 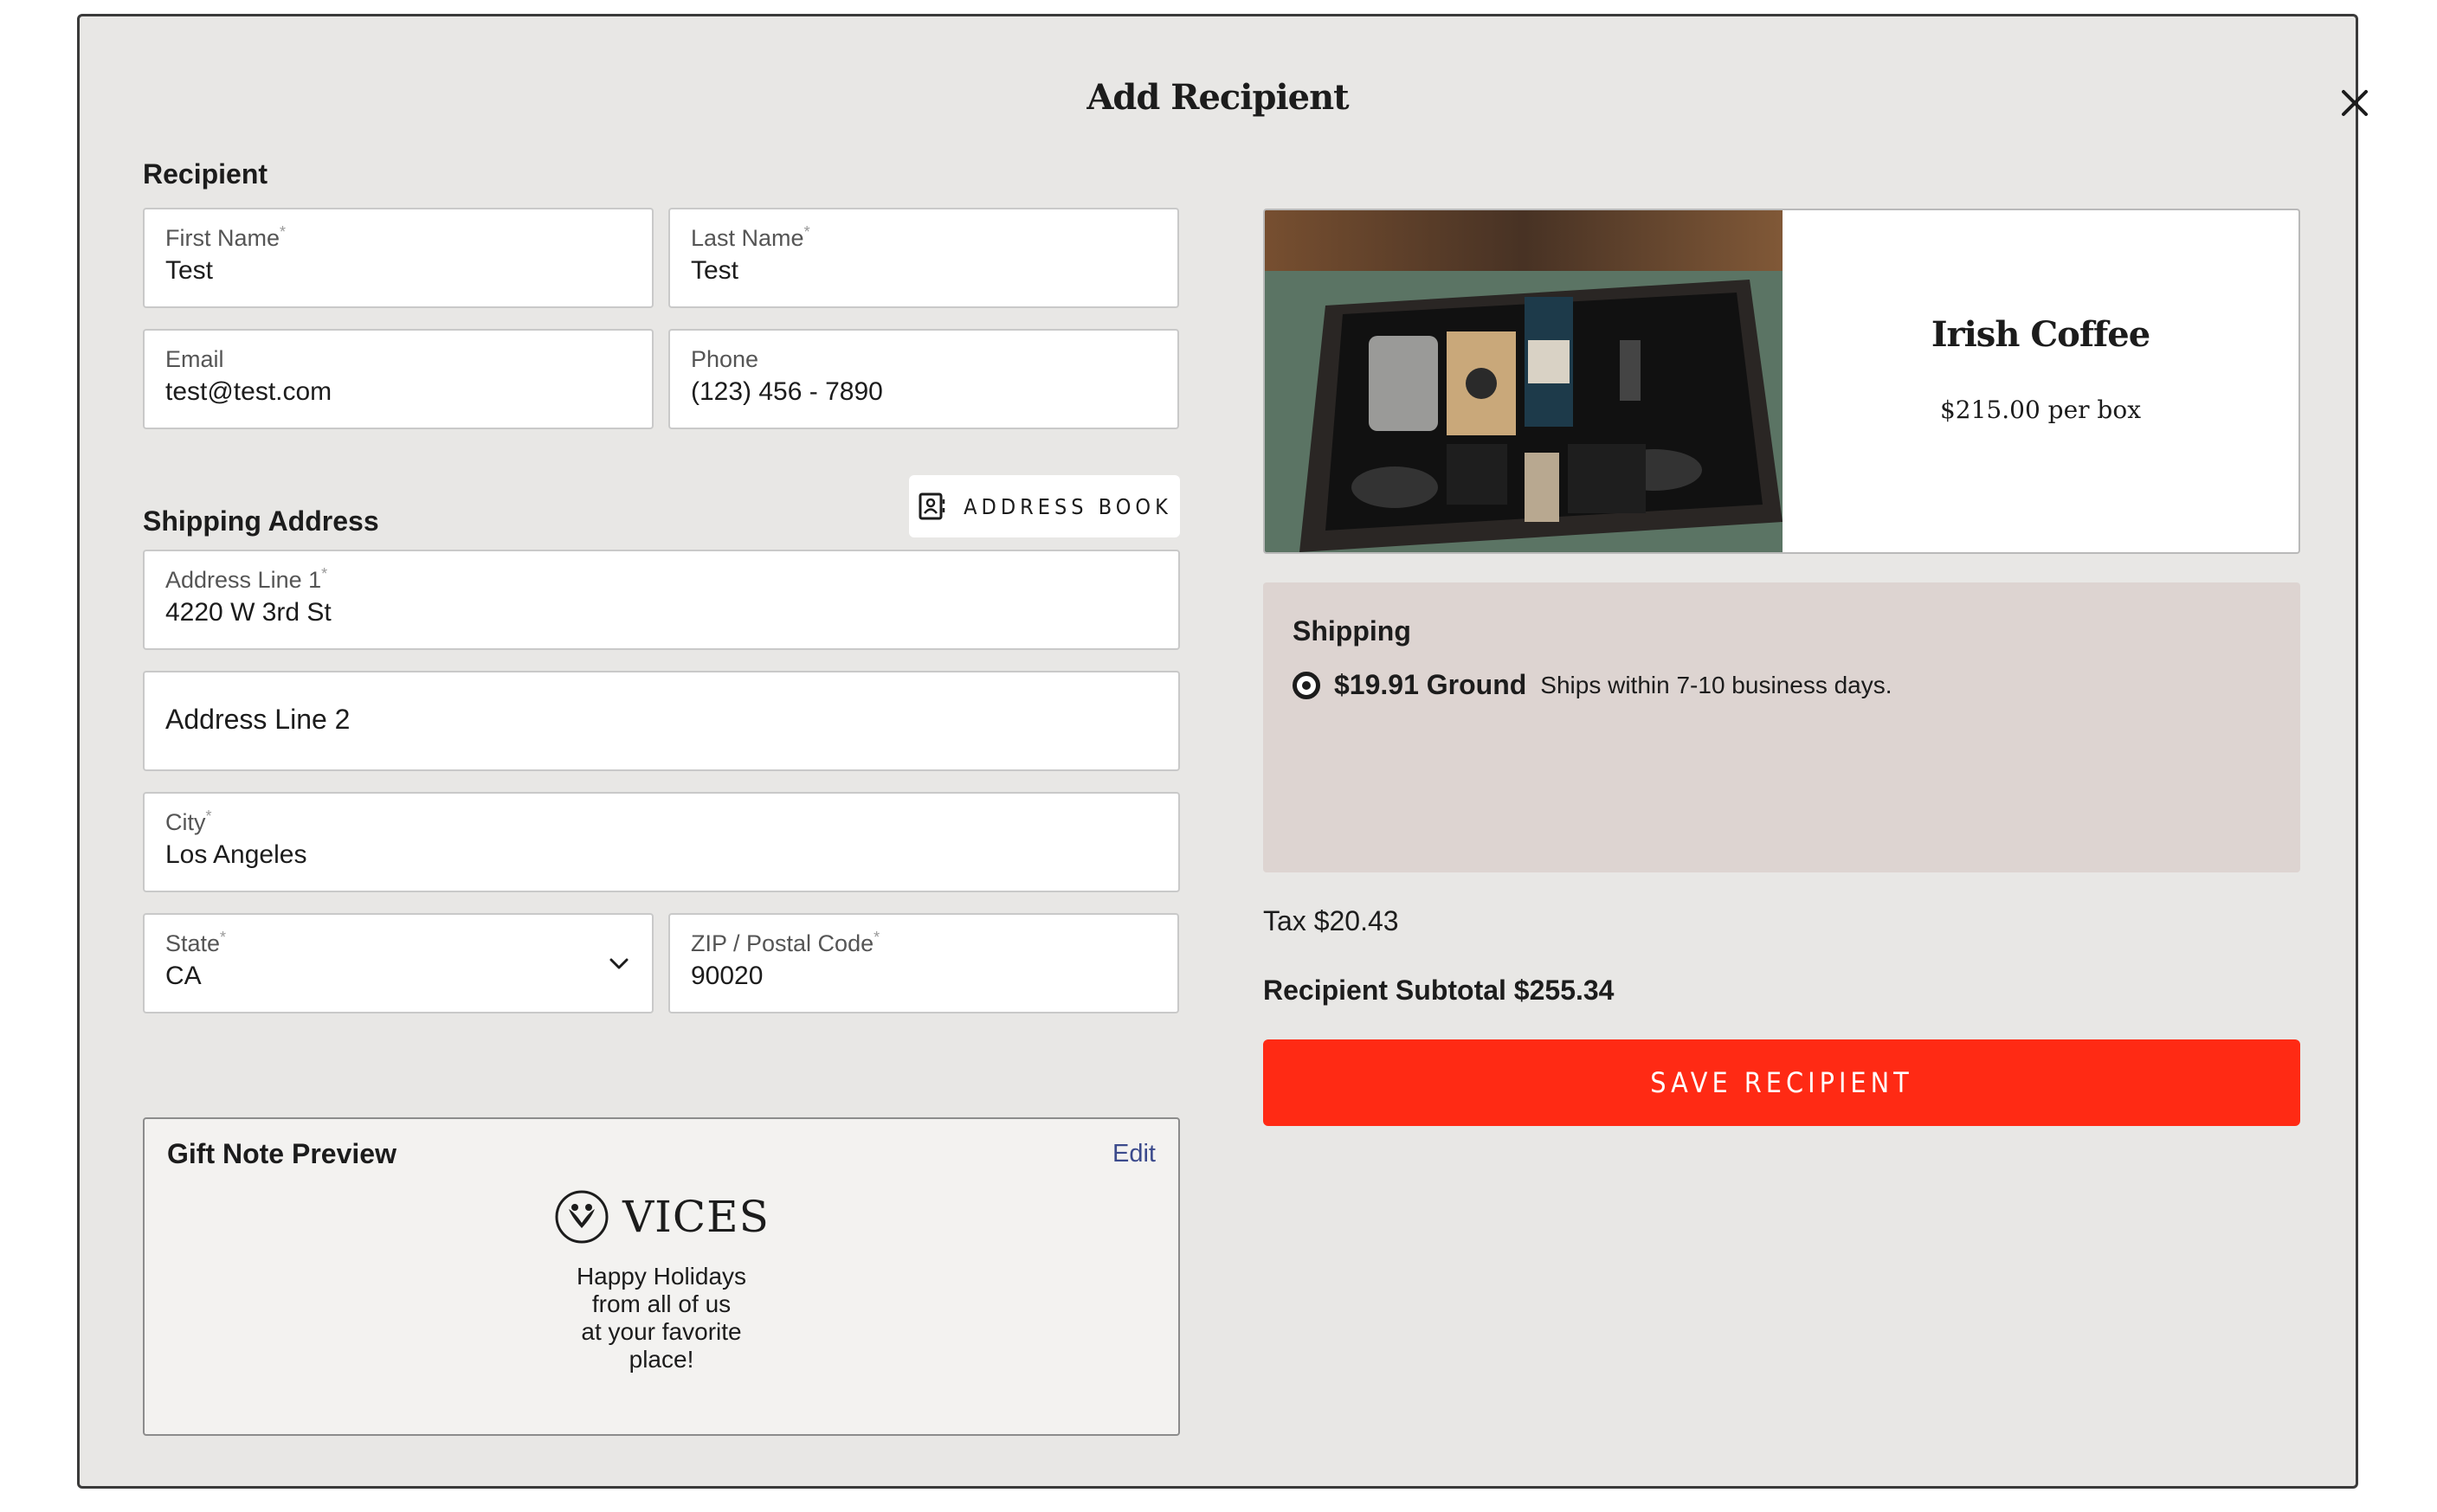 I want to click on state-label: State*, so click(x=196, y=943).